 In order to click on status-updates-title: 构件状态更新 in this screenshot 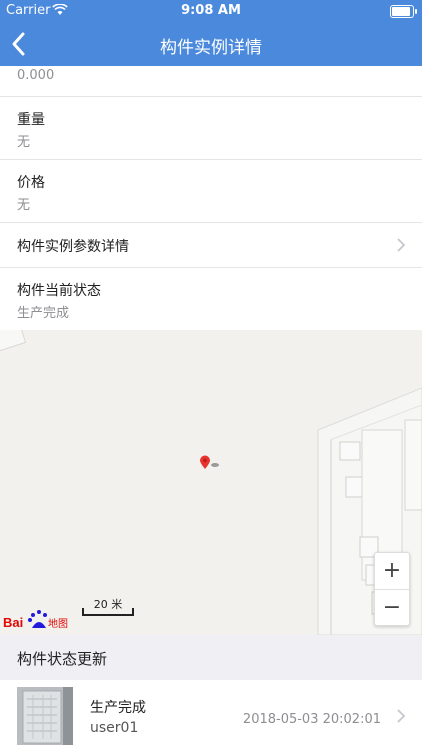, I will do `click(62, 659)`.